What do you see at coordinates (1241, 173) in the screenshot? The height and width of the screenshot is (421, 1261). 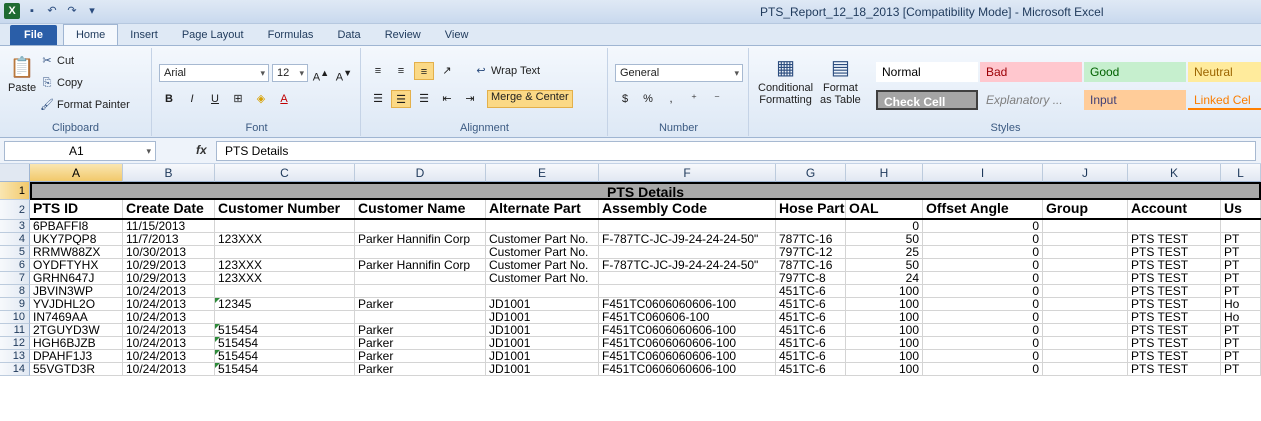 I see `column-header-l: L` at bounding box center [1241, 173].